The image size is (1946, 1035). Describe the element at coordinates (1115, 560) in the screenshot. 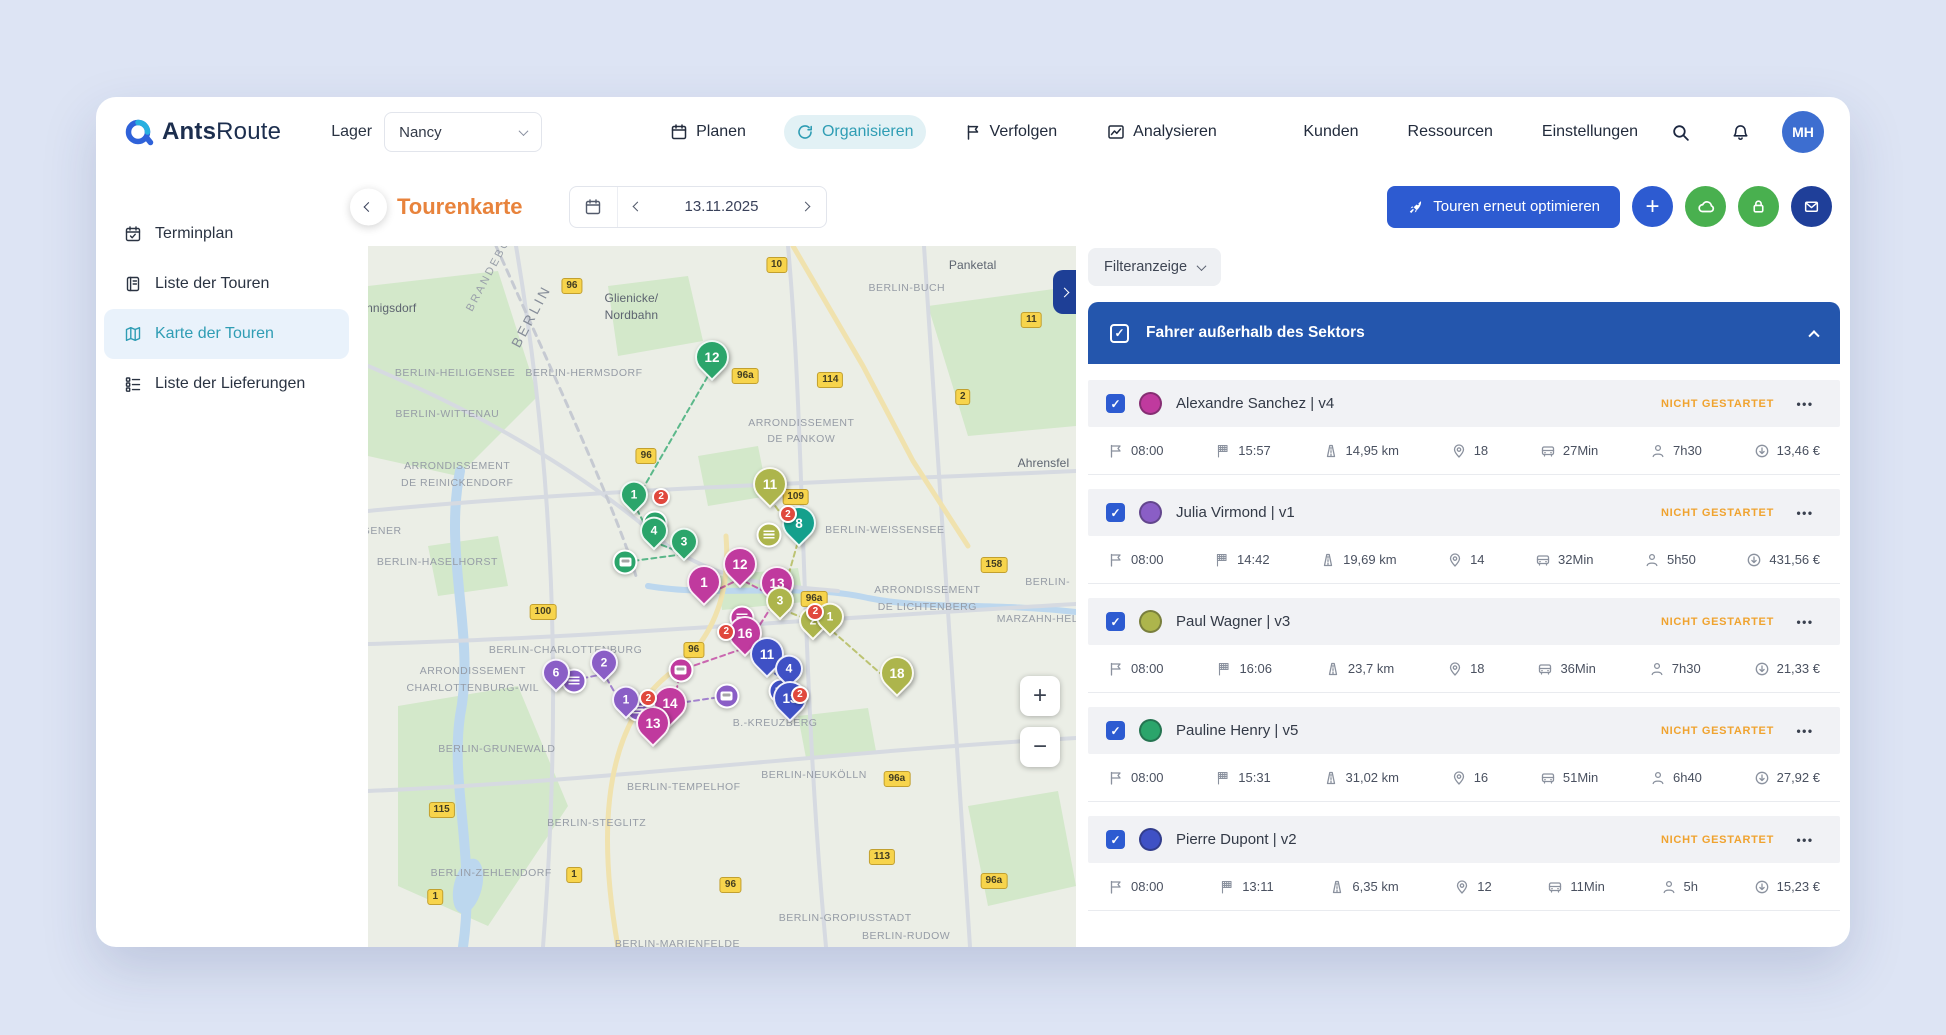

I see `start-flag-icon` at that location.